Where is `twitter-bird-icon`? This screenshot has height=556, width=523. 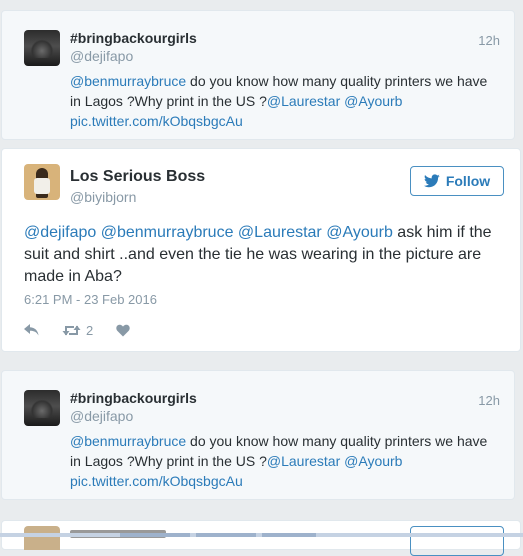 twitter-bird-icon is located at coordinates (431, 181).